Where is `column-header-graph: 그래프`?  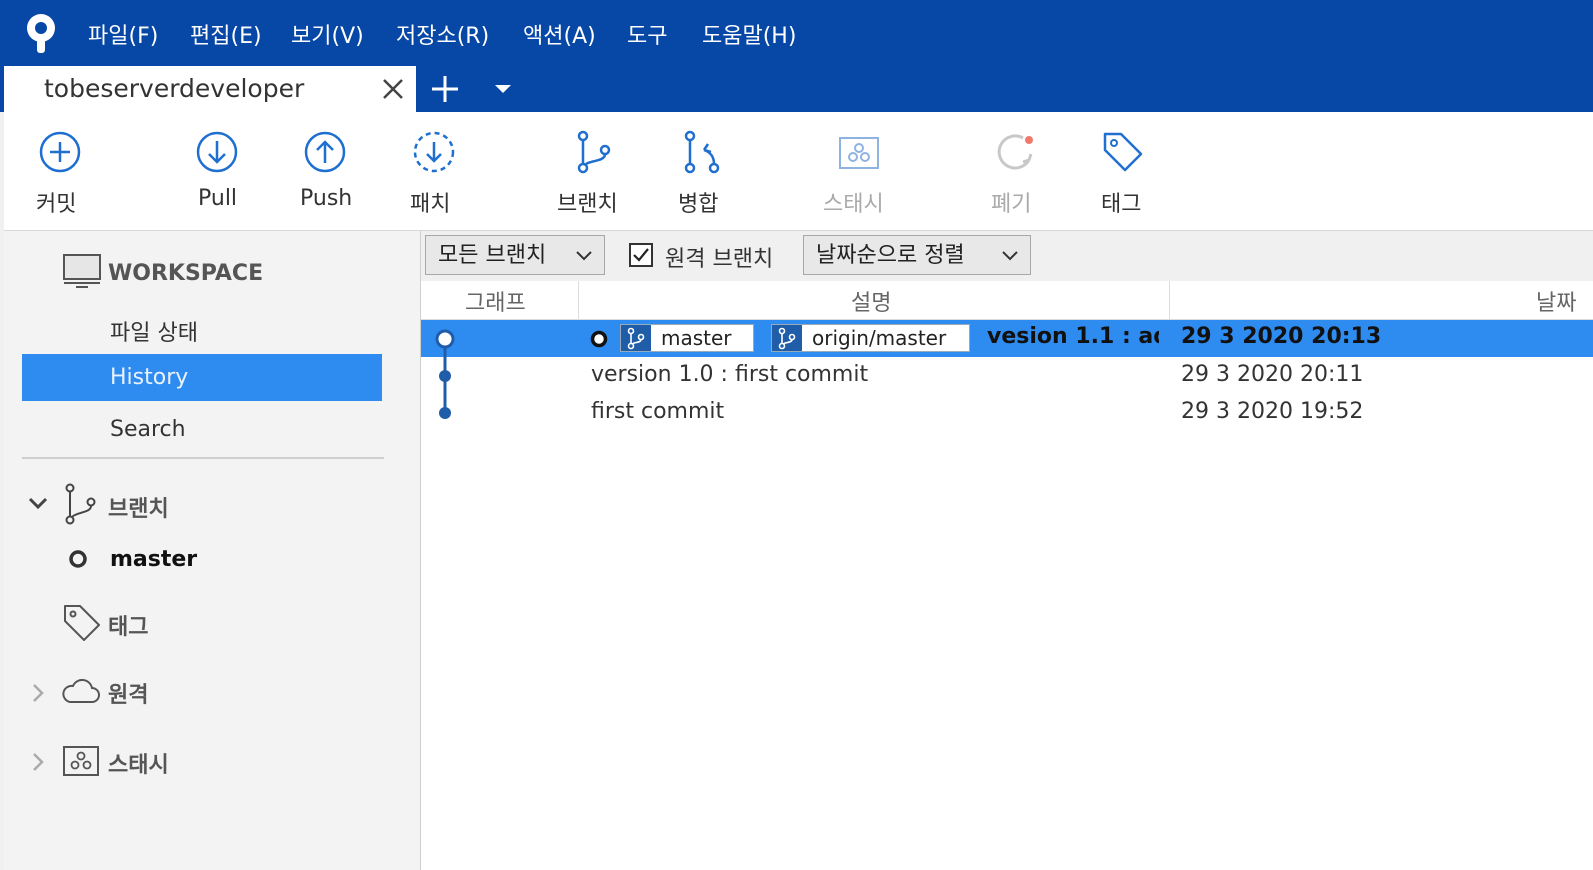 column-header-graph: 그래프 is located at coordinates (495, 301).